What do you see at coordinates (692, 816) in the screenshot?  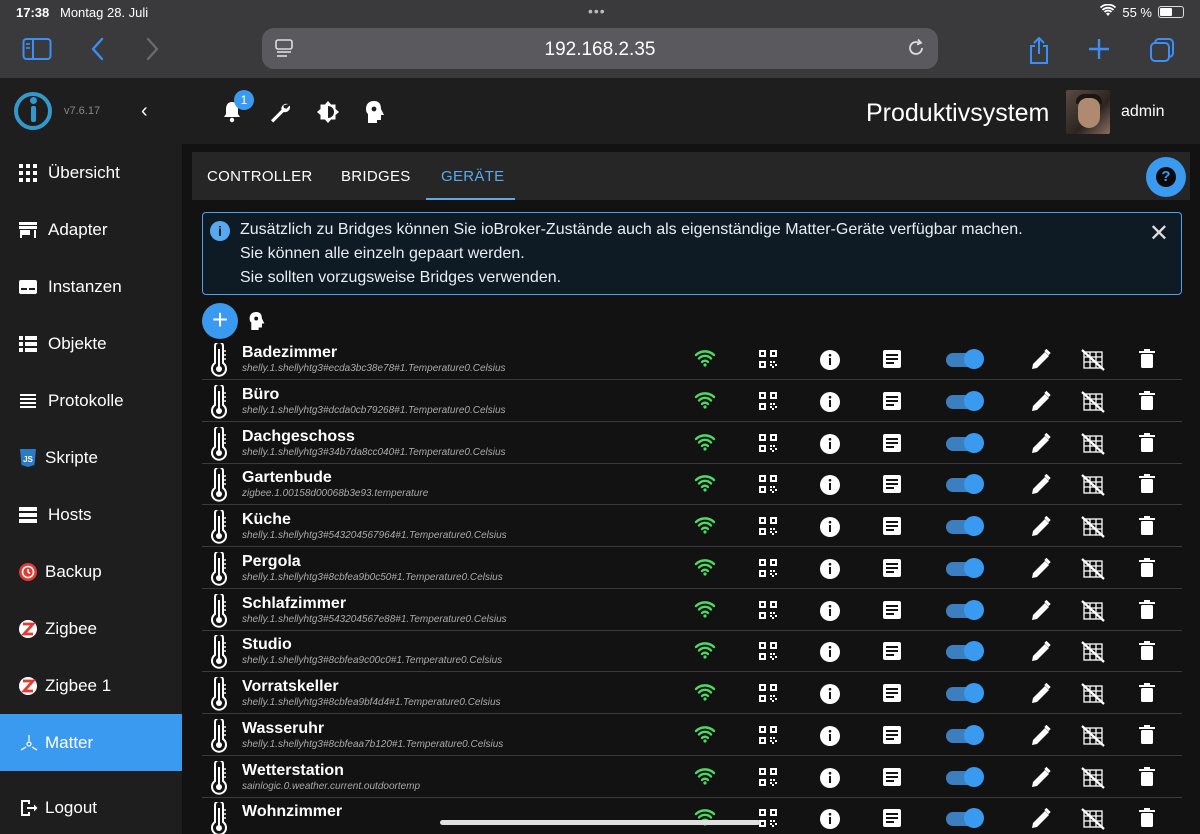 I see `table-row: Wohnzimmer` at bounding box center [692, 816].